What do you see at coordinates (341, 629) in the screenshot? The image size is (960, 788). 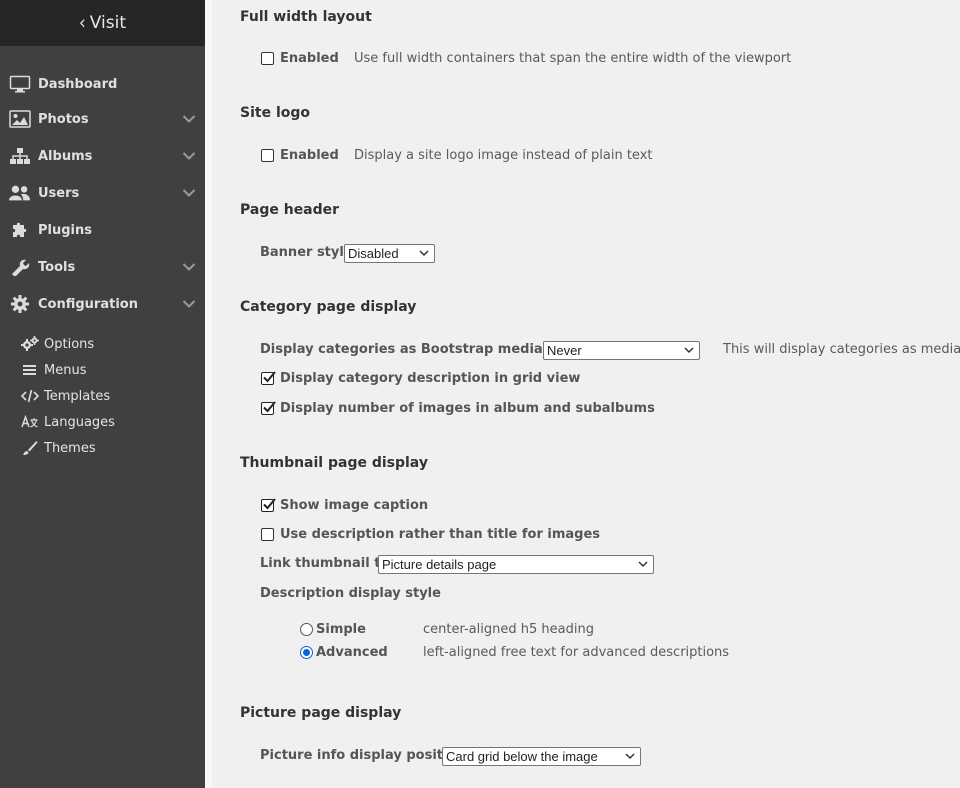 I see `radio-simple-label: Simple` at bounding box center [341, 629].